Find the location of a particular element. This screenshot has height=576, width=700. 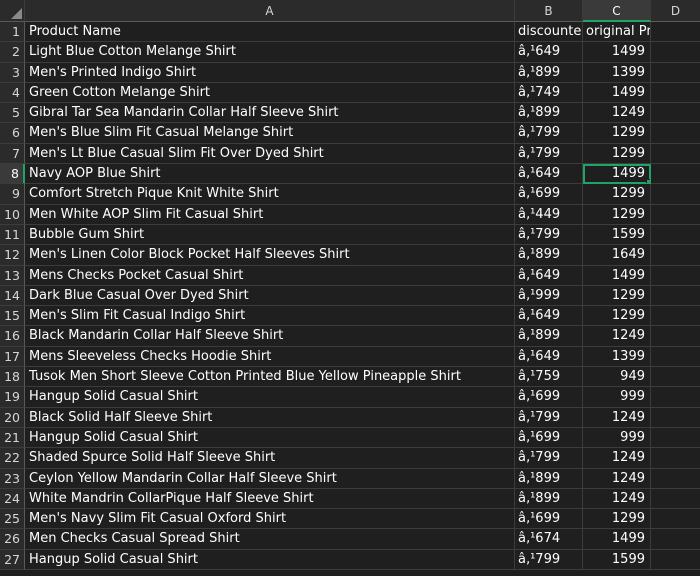

cell-product-name: Light Blue Cotton Melange Shirt is located at coordinates (270, 52).